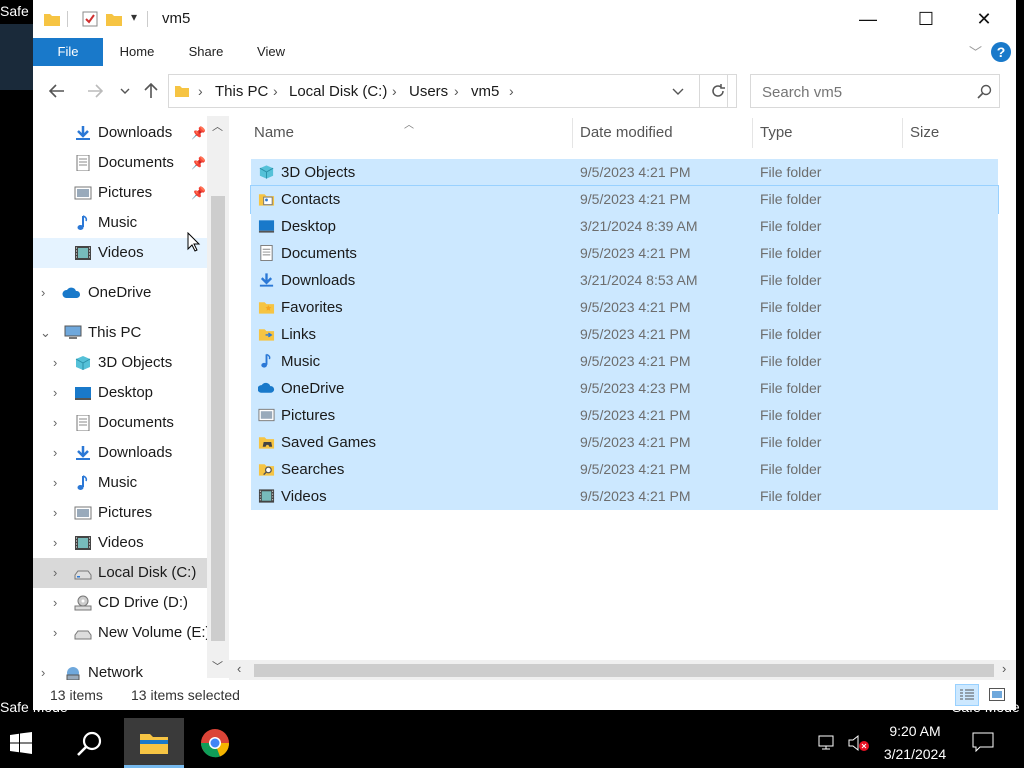 This screenshot has width=1024, height=768. Describe the element at coordinates (90, 19) in the screenshot. I see `properties-icon` at that location.